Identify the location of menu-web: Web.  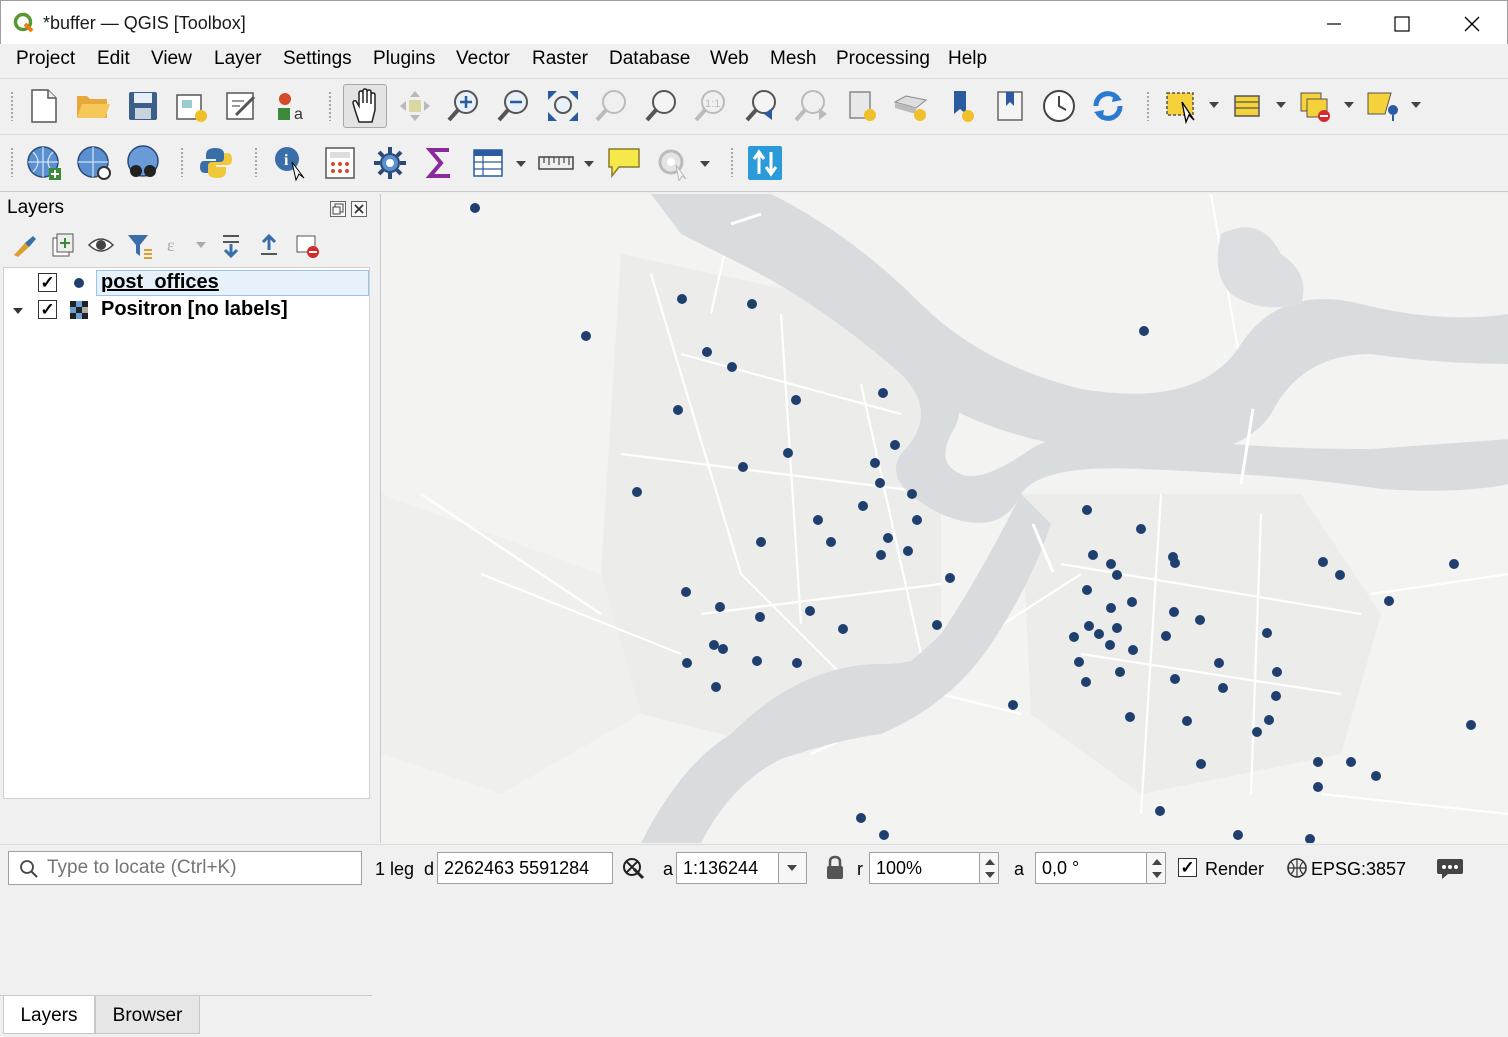
(729, 59).